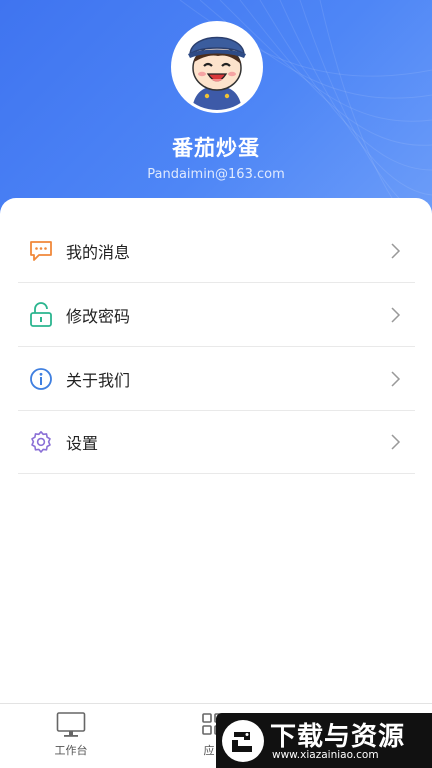  I want to click on watermark-banner: 下载与资源 www.xiazainiao.com, so click(324, 740).